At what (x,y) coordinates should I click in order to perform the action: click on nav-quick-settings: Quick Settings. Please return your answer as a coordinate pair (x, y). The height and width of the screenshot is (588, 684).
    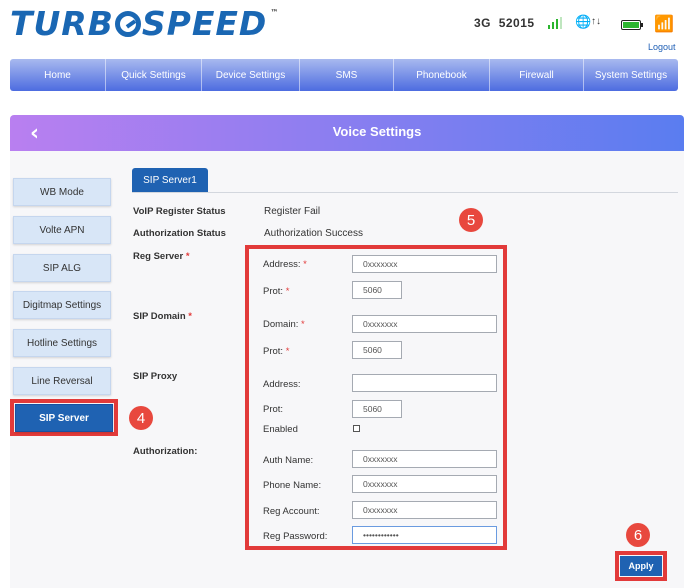
    Looking at the image, I should click on (154, 75).